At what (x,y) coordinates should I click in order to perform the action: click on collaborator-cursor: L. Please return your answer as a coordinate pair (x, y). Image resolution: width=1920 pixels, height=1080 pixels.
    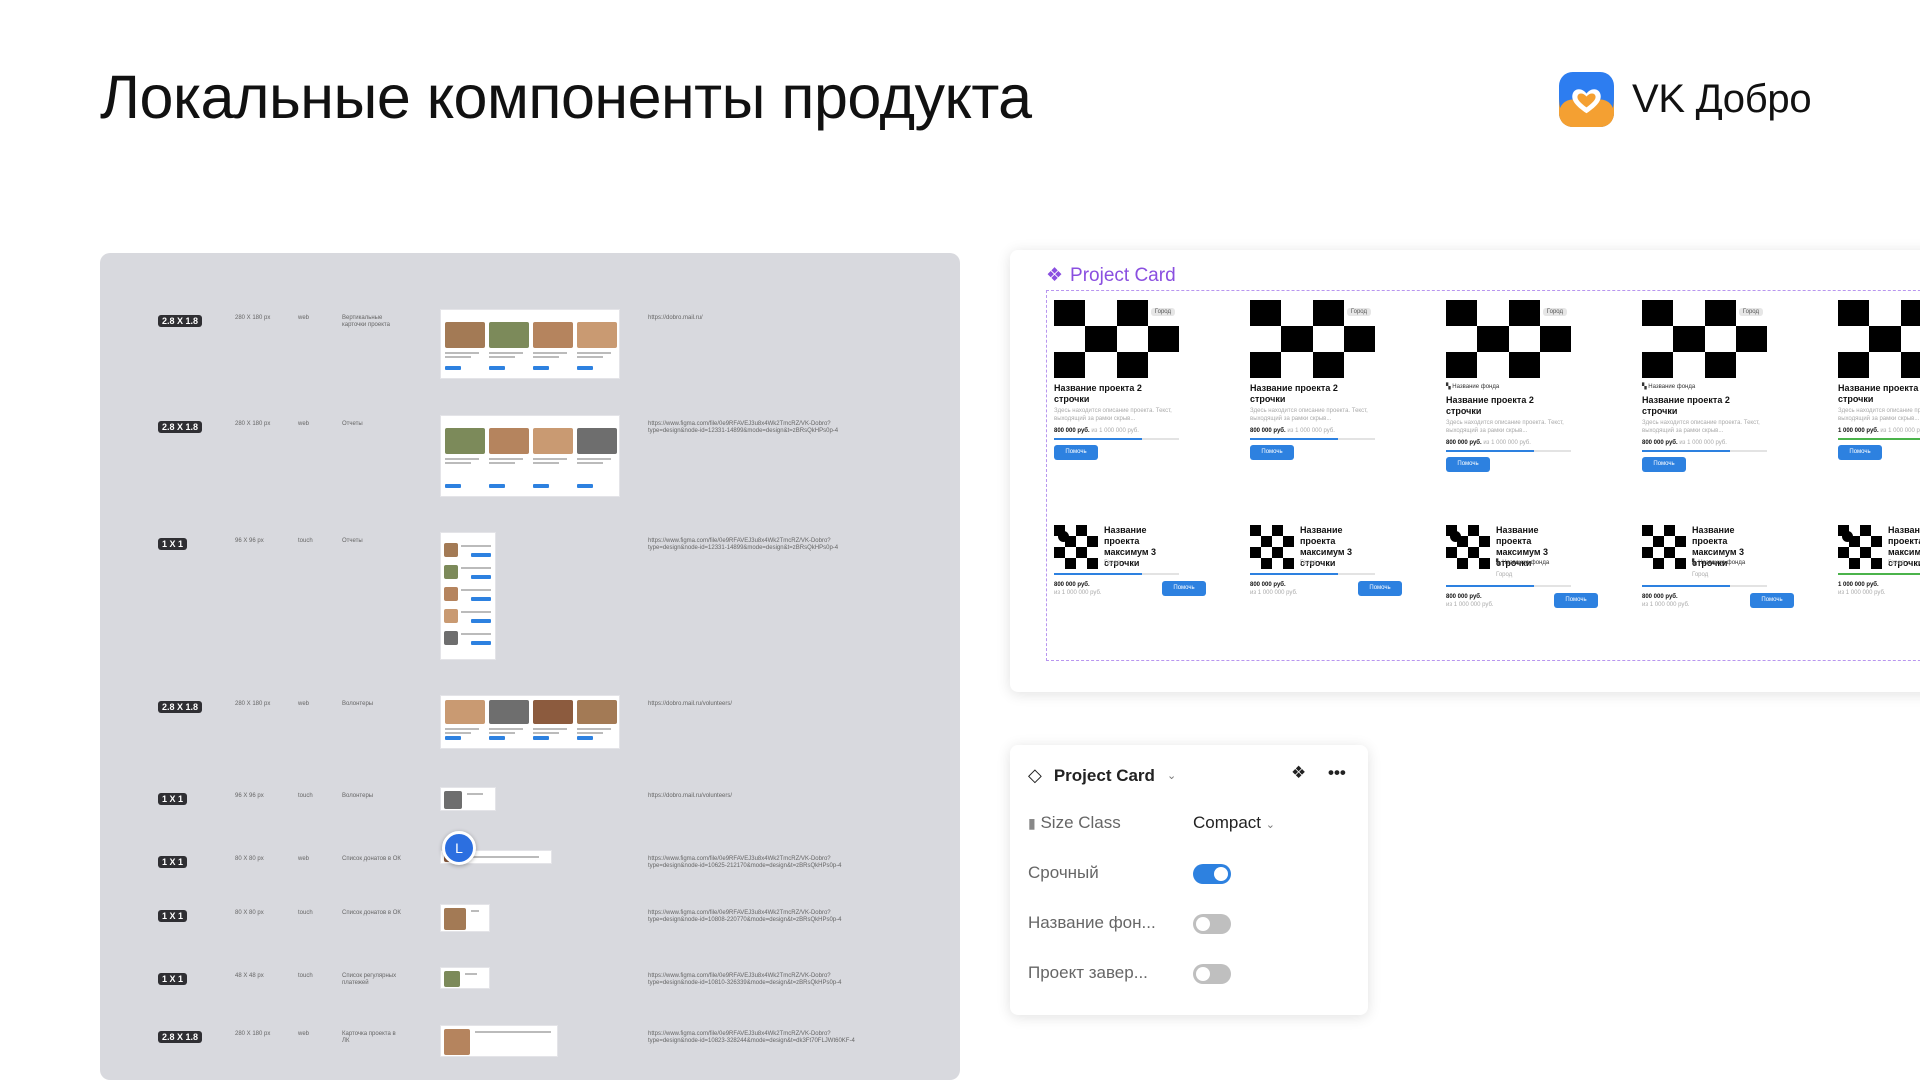
    Looking at the image, I should click on (459, 848).